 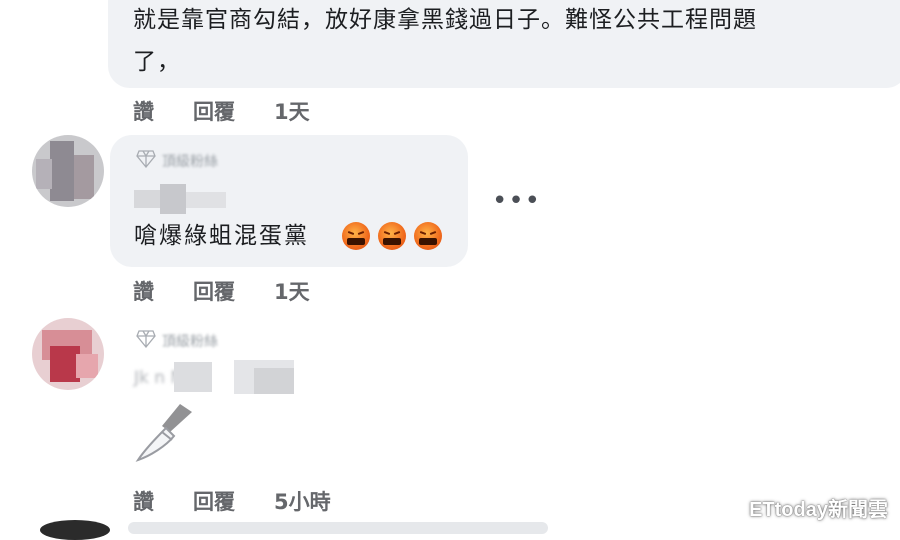 What do you see at coordinates (338, 528) in the screenshot?
I see `next-bubble-edge` at bounding box center [338, 528].